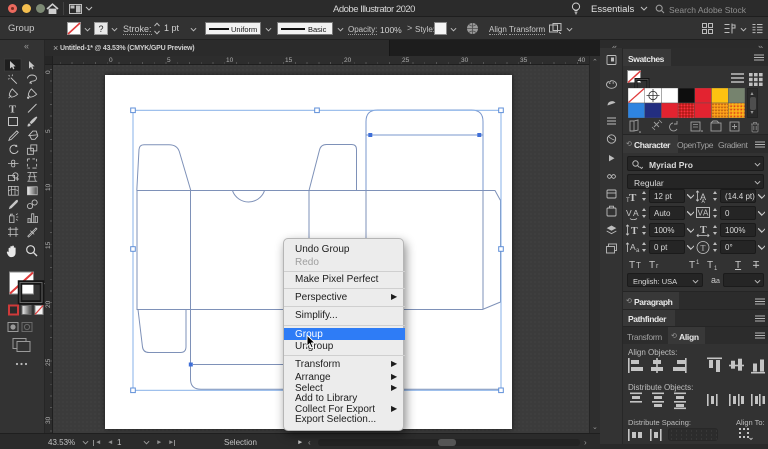  I want to click on svg-text: r, so click(657, 266).